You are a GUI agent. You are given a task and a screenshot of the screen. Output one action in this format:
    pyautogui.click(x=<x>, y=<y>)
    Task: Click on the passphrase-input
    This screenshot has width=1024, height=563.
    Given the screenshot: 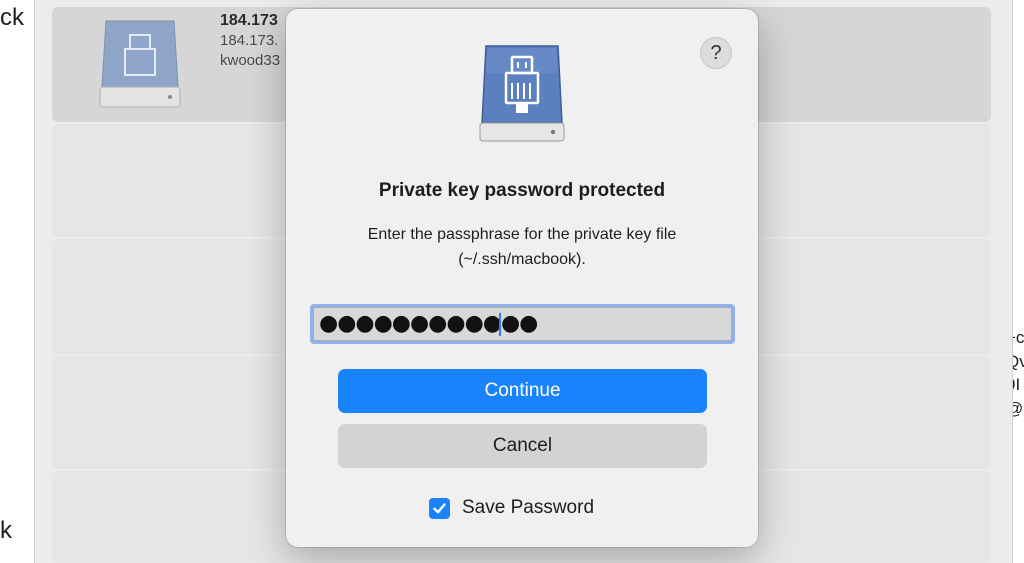 What is the action you would take?
    pyautogui.click(x=521, y=324)
    